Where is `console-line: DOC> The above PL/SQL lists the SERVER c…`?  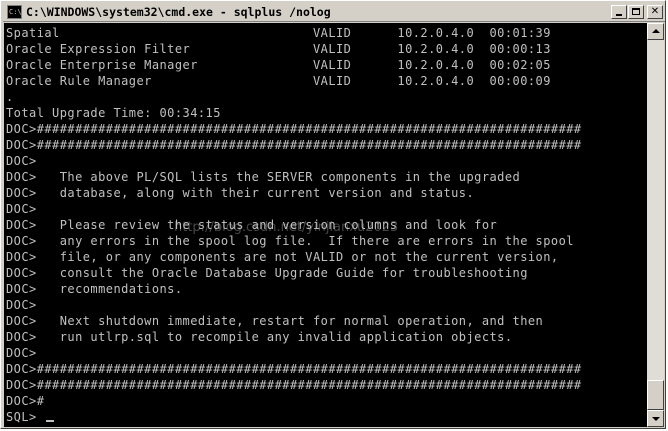 console-line: DOC> The above PL/SQL lists the SERVER c… is located at coordinates (263, 177).